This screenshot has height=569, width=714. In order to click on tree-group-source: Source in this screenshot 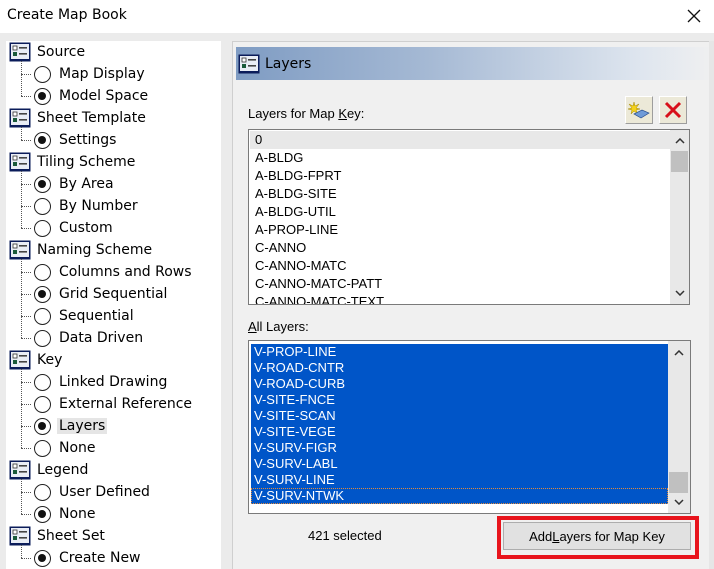, I will do `click(47, 52)`.